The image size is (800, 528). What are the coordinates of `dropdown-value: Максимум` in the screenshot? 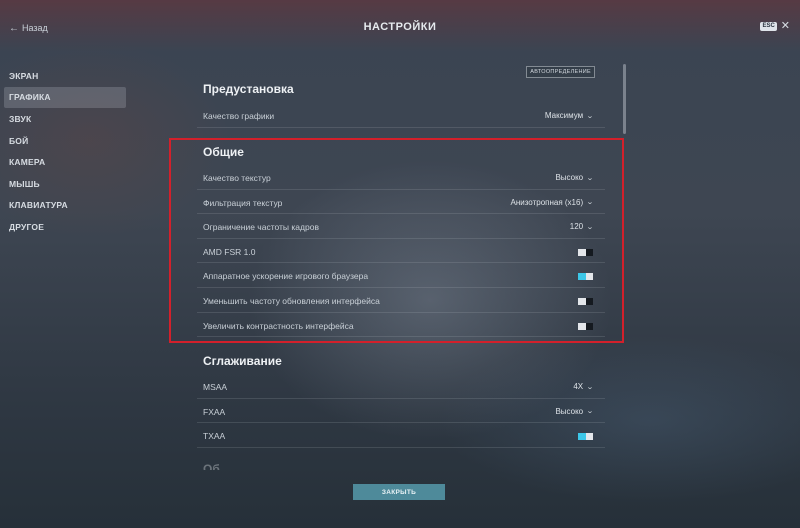 It's located at (564, 115).